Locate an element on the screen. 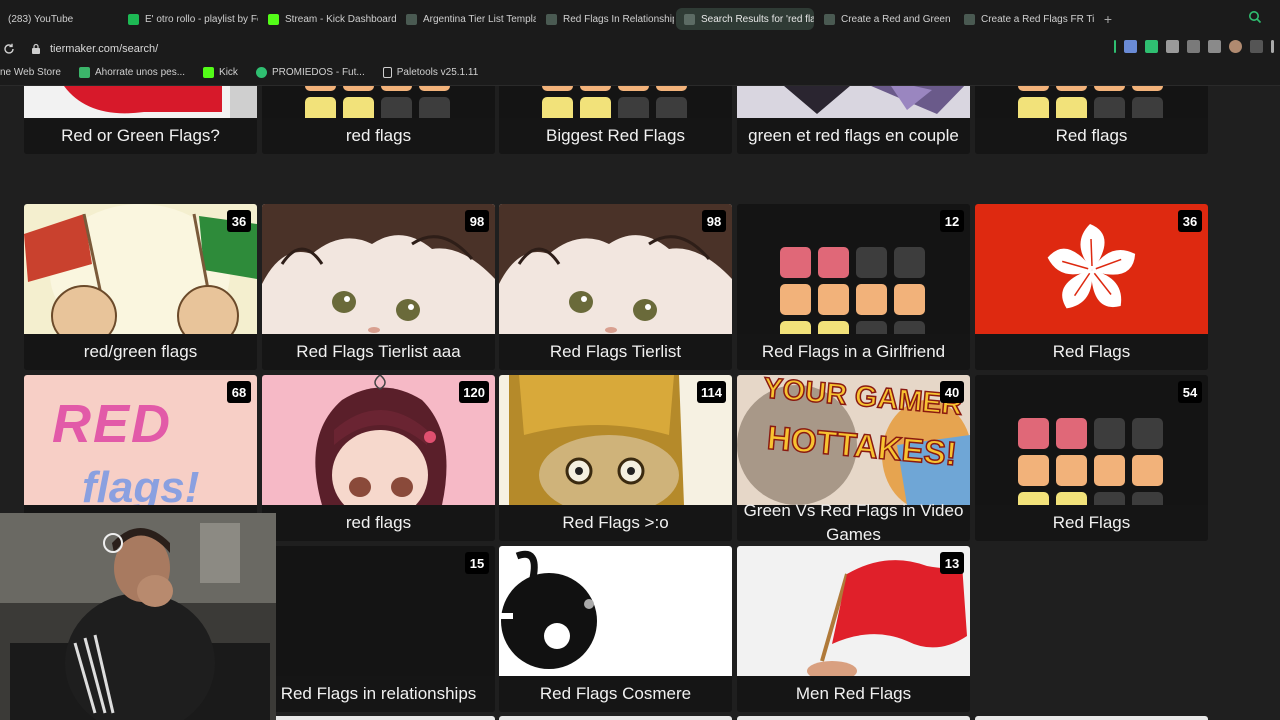 This screenshot has height=720, width=1280. card-thumbnail: 13 is located at coordinates (853, 611).